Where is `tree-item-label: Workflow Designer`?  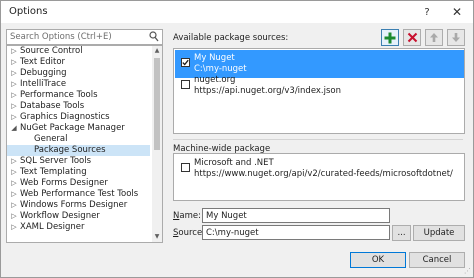 tree-item-label: Workflow Designer is located at coordinates (60, 216).